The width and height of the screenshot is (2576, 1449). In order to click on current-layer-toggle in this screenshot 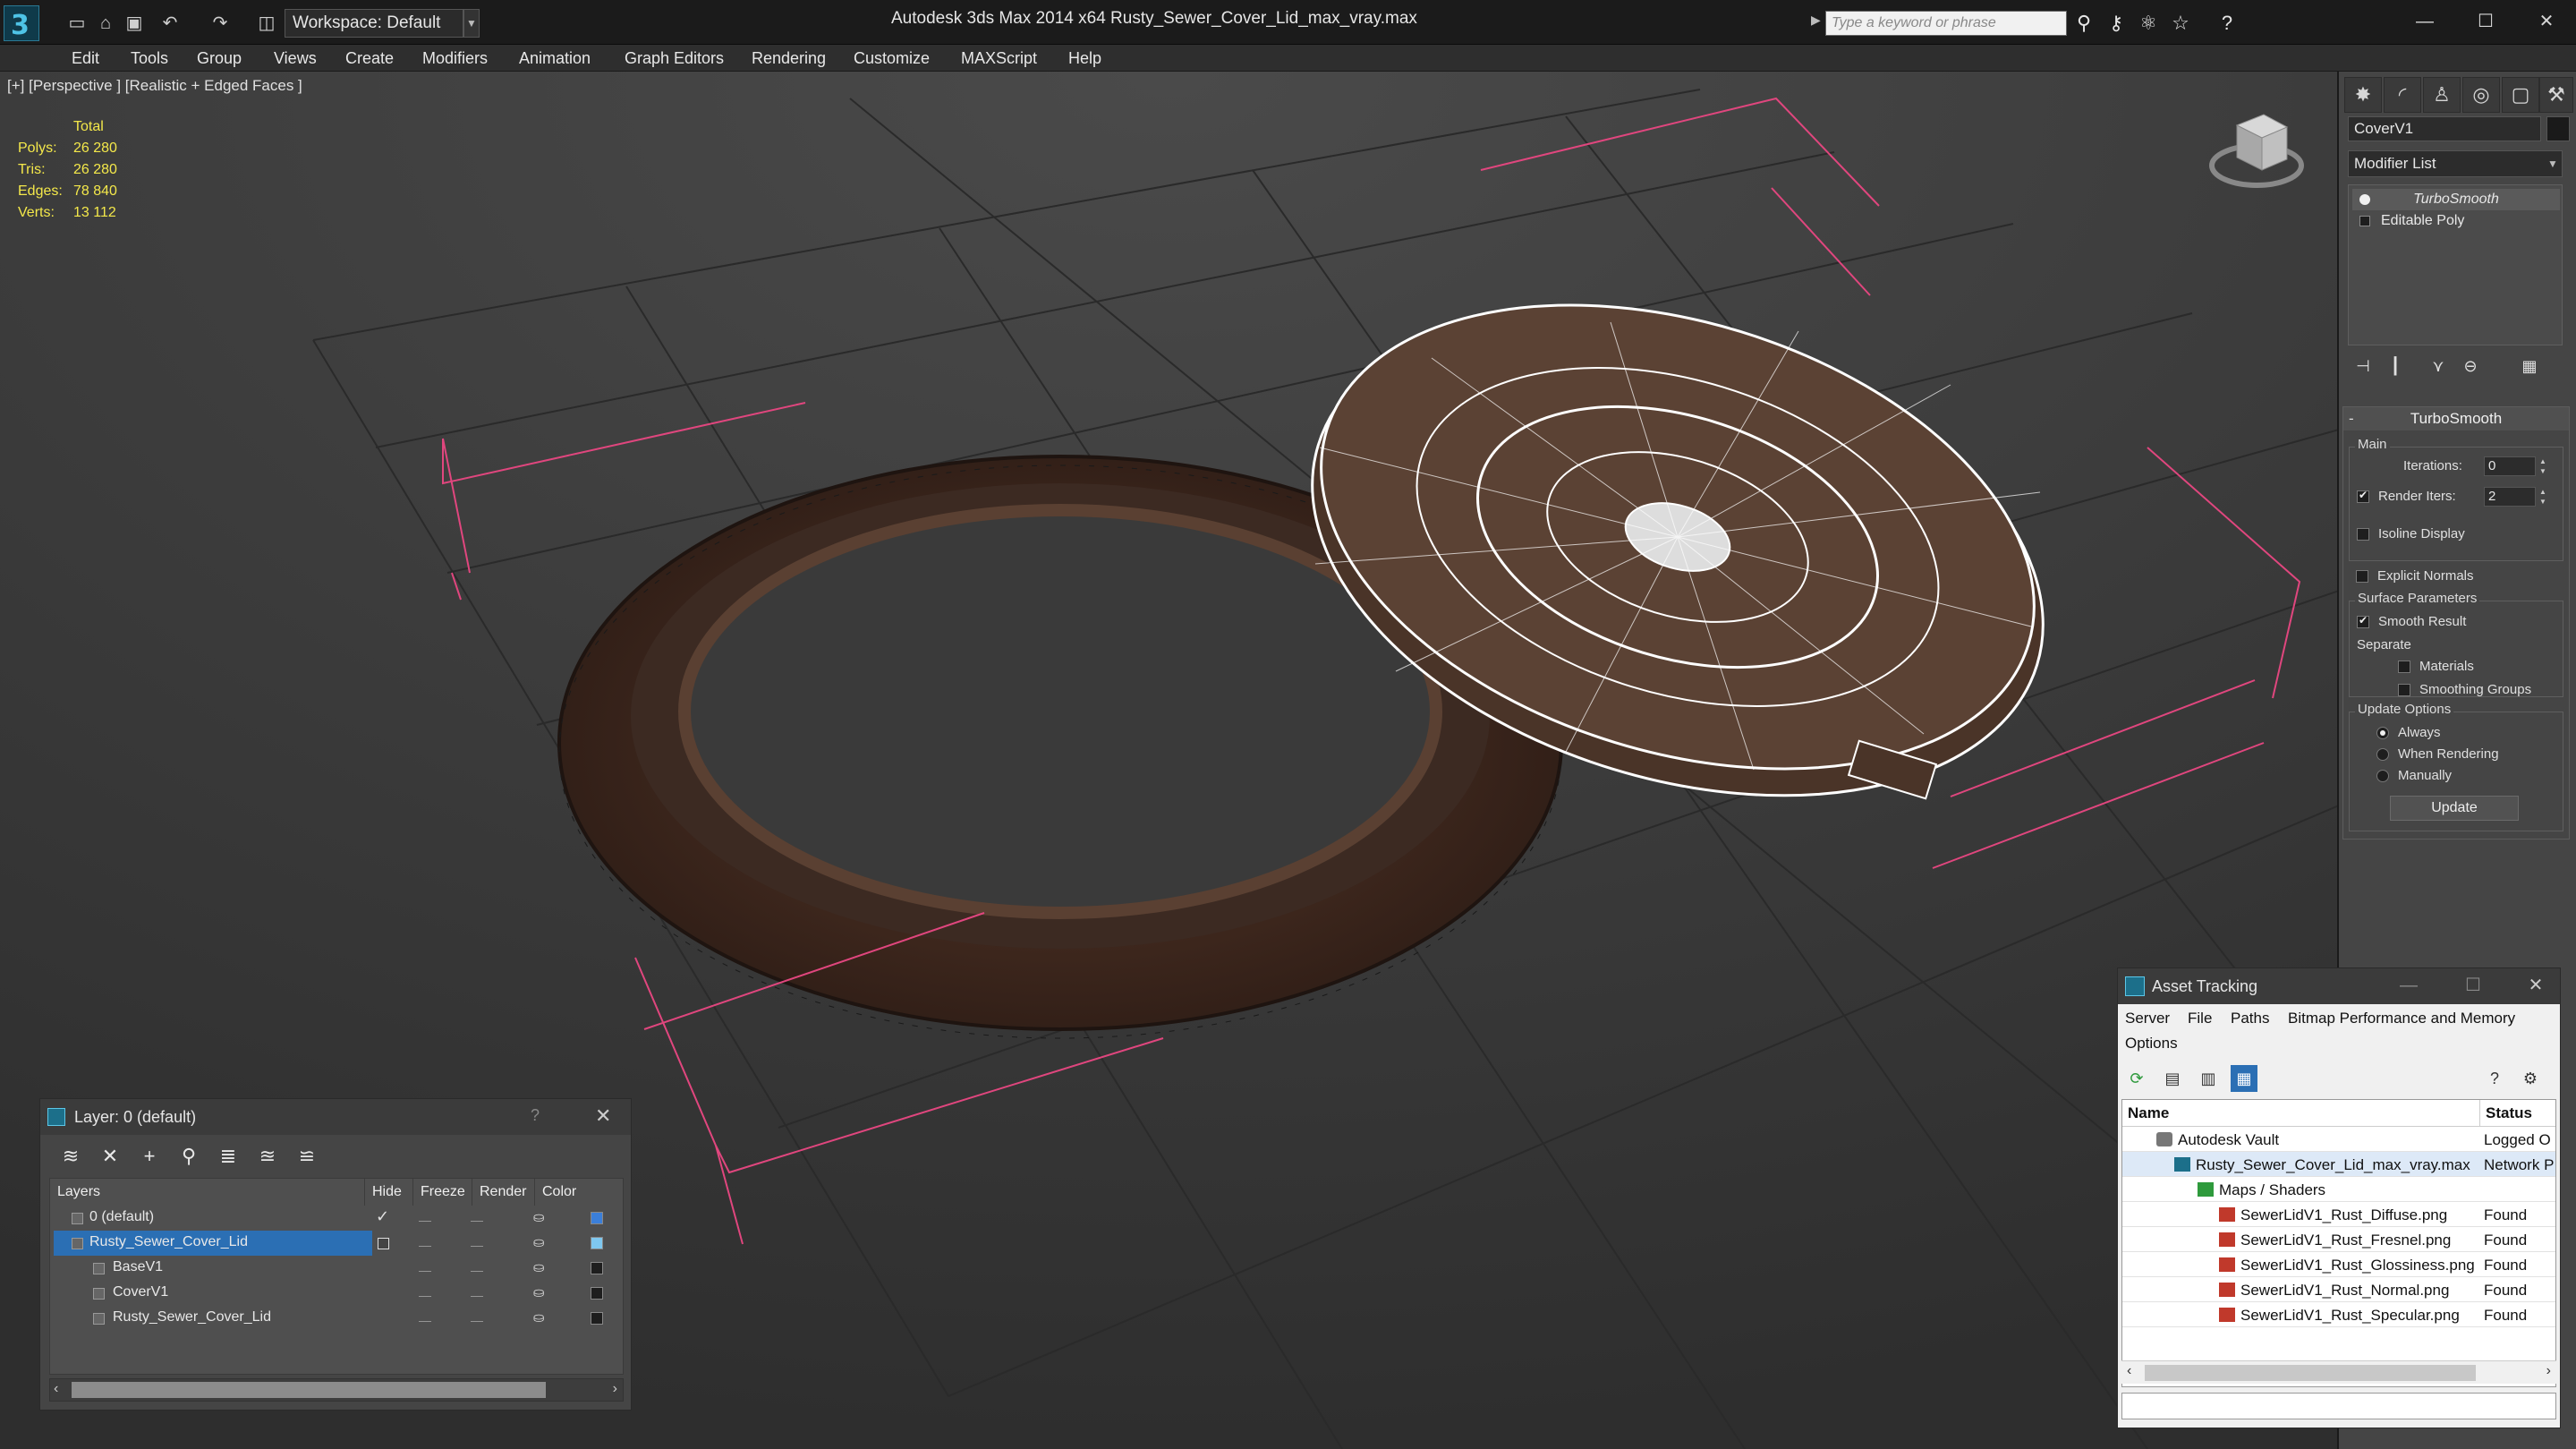, I will do `click(383, 1243)`.